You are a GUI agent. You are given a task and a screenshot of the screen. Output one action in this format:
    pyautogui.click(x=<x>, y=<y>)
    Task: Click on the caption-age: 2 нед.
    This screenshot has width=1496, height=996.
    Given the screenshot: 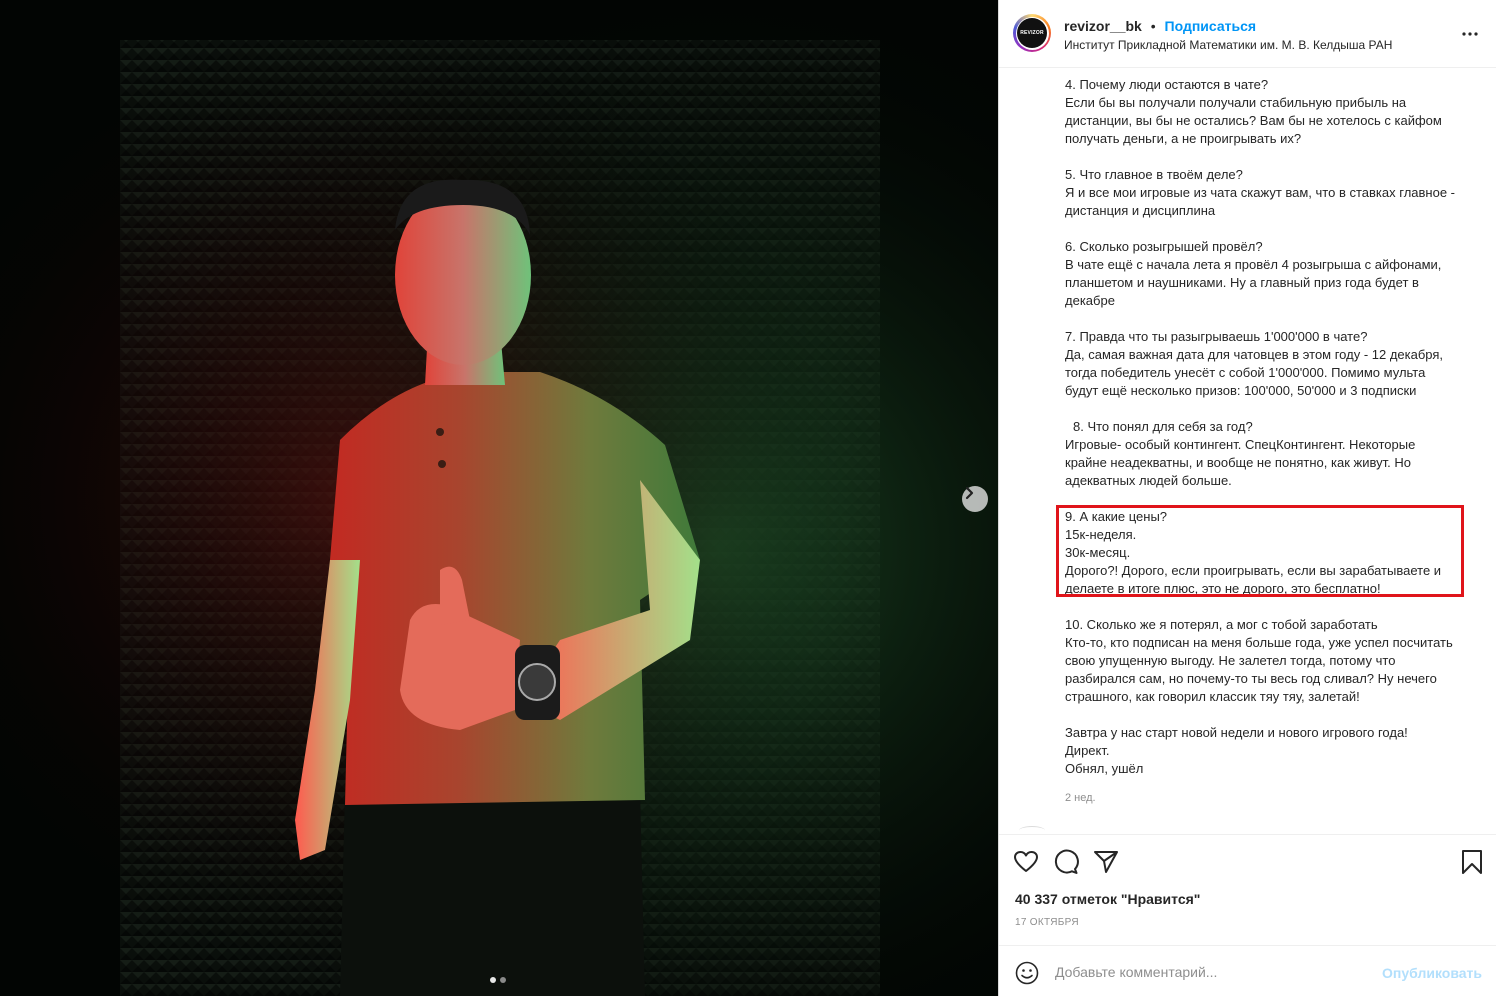 What is the action you would take?
    pyautogui.click(x=1080, y=798)
    